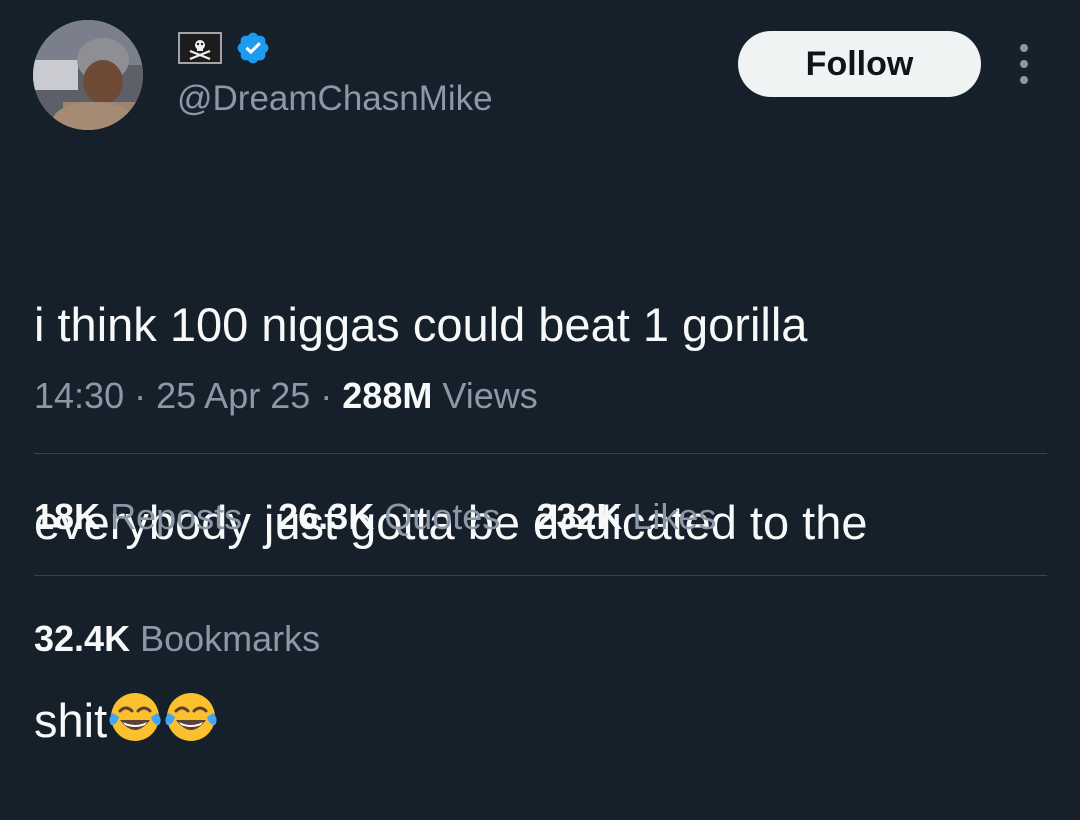 This screenshot has width=1080, height=820. I want to click on verified-badge-icon, so click(253, 50).